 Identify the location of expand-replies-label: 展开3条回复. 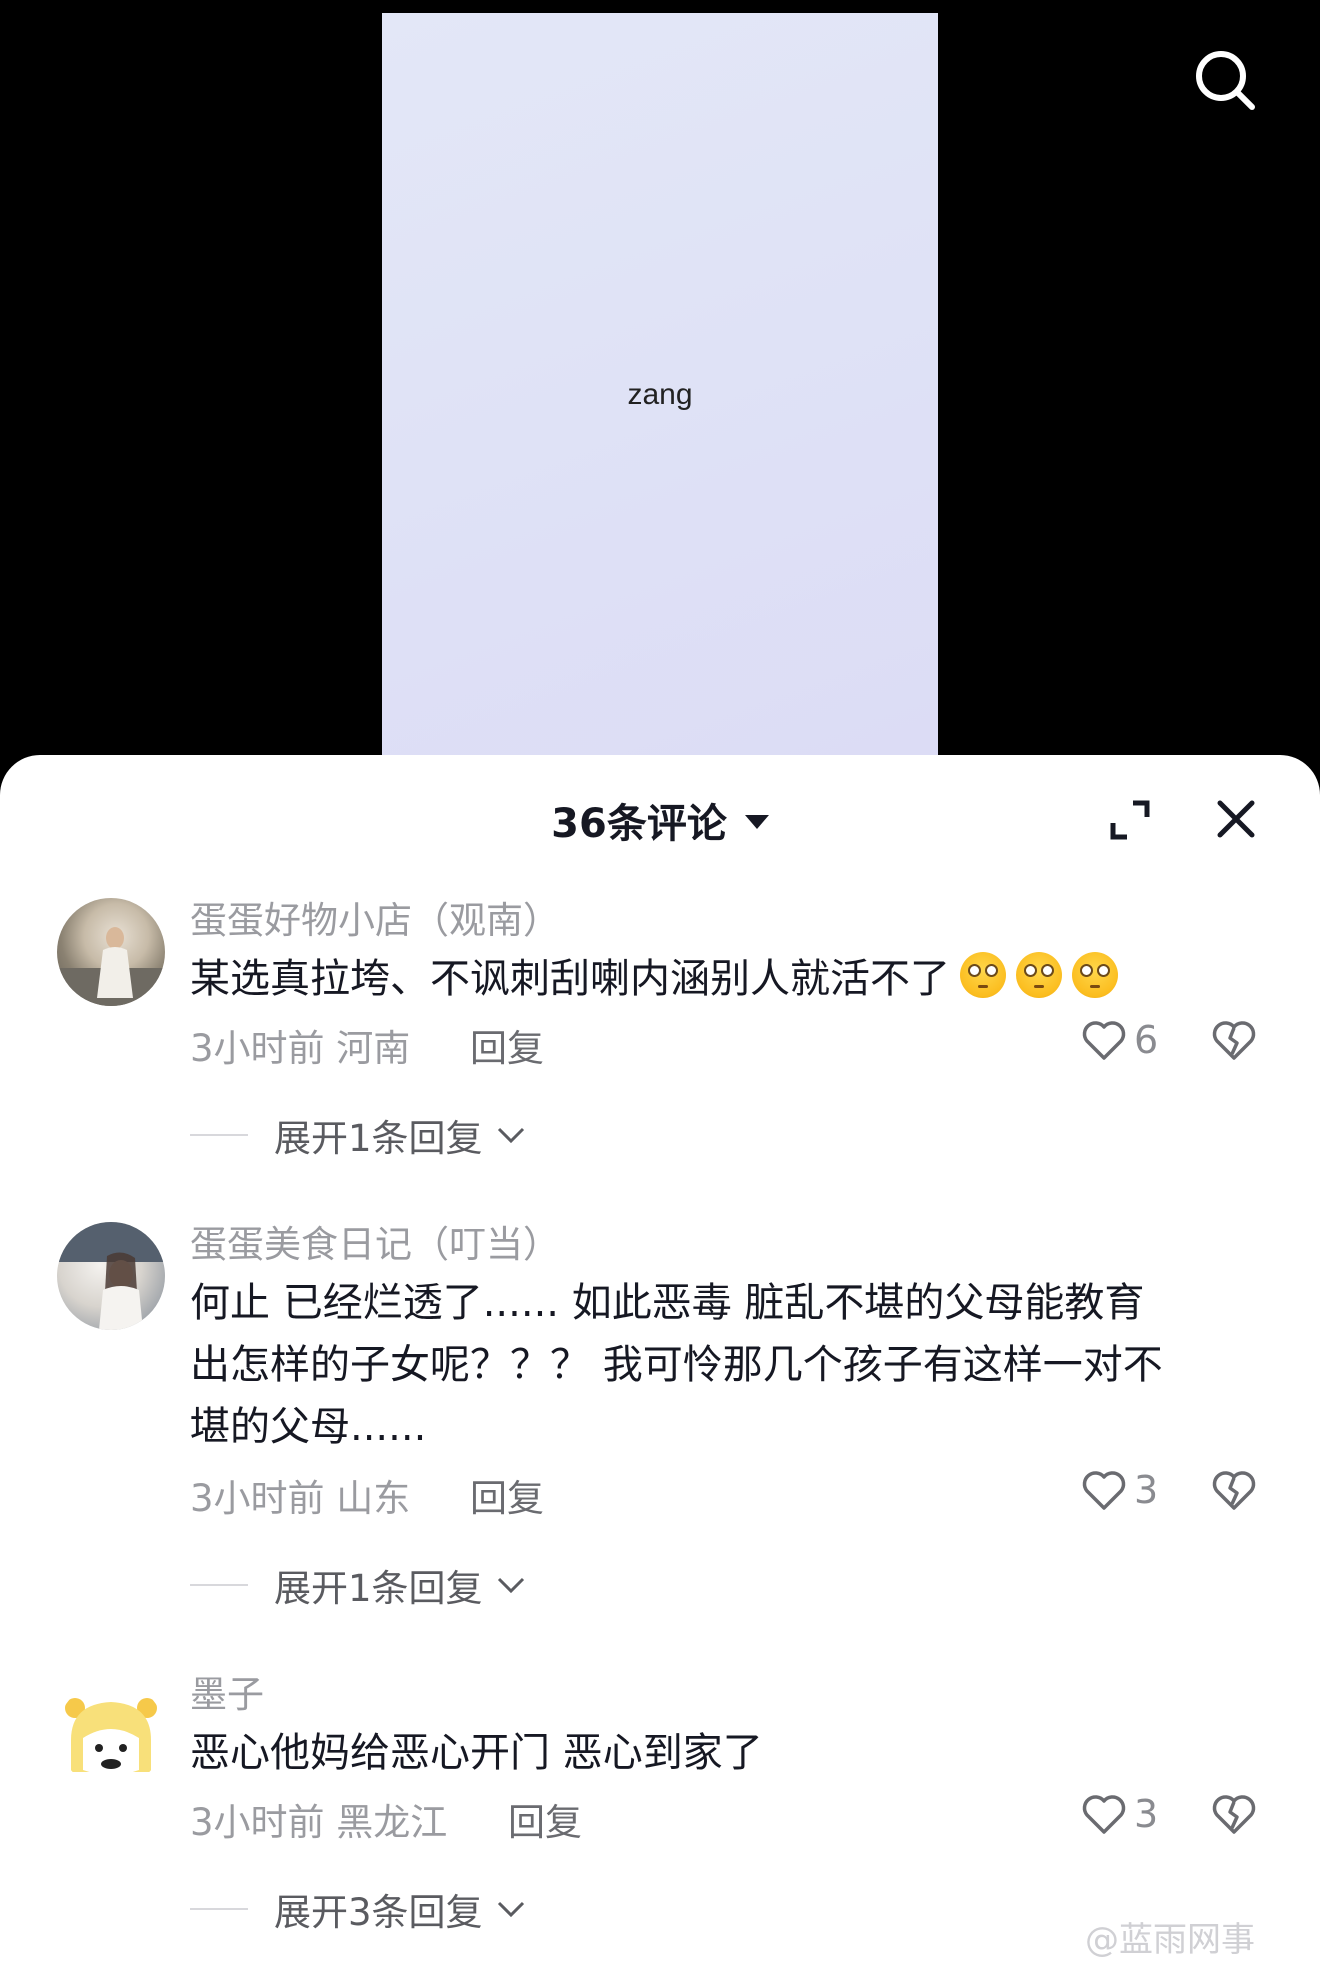
(378, 1912).